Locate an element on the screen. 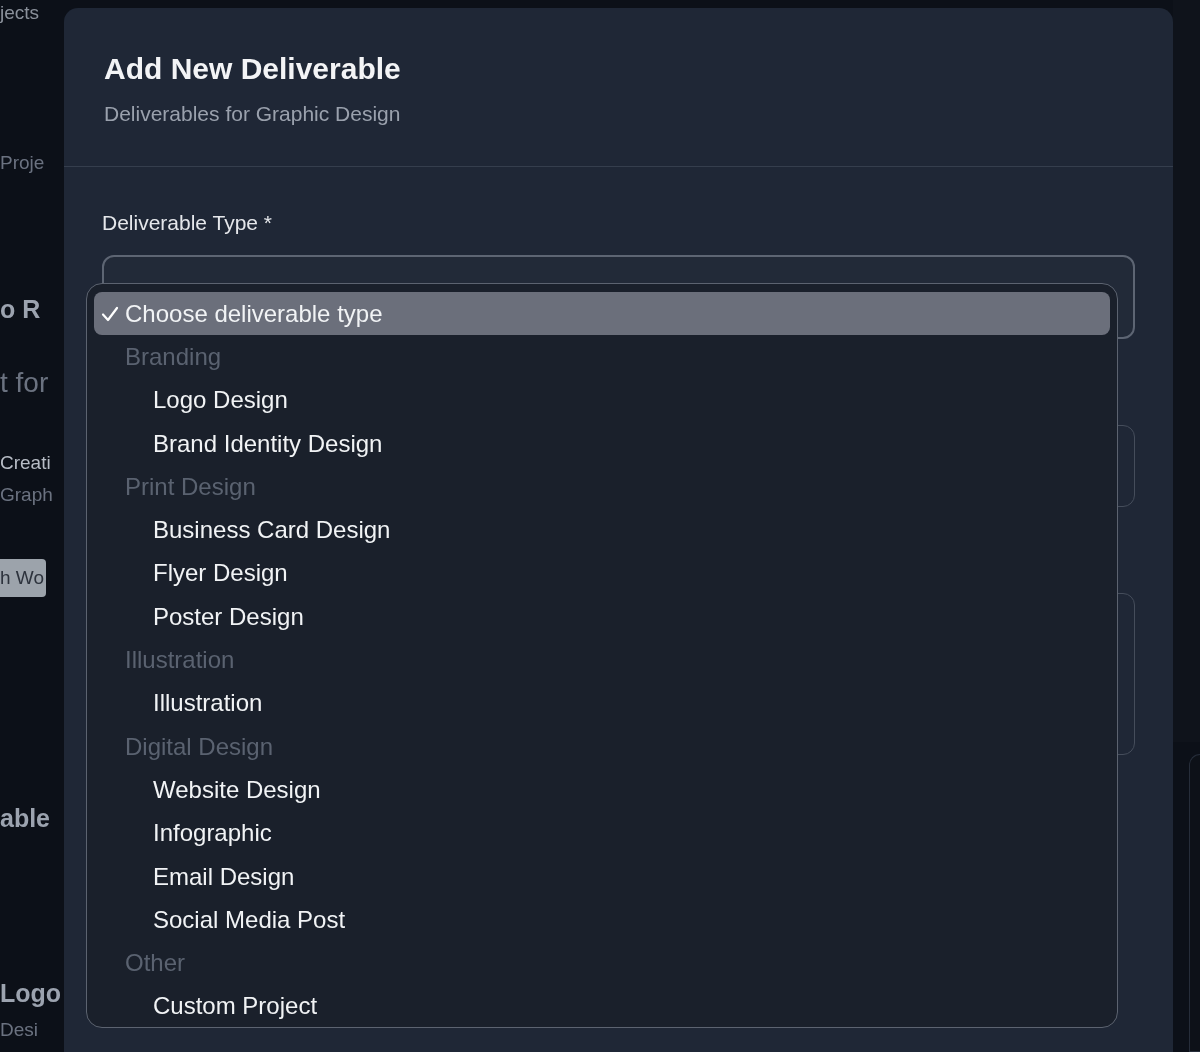 The height and width of the screenshot is (1052, 1200). dropdown-option: Brand Identity Design is located at coordinates (602, 443).